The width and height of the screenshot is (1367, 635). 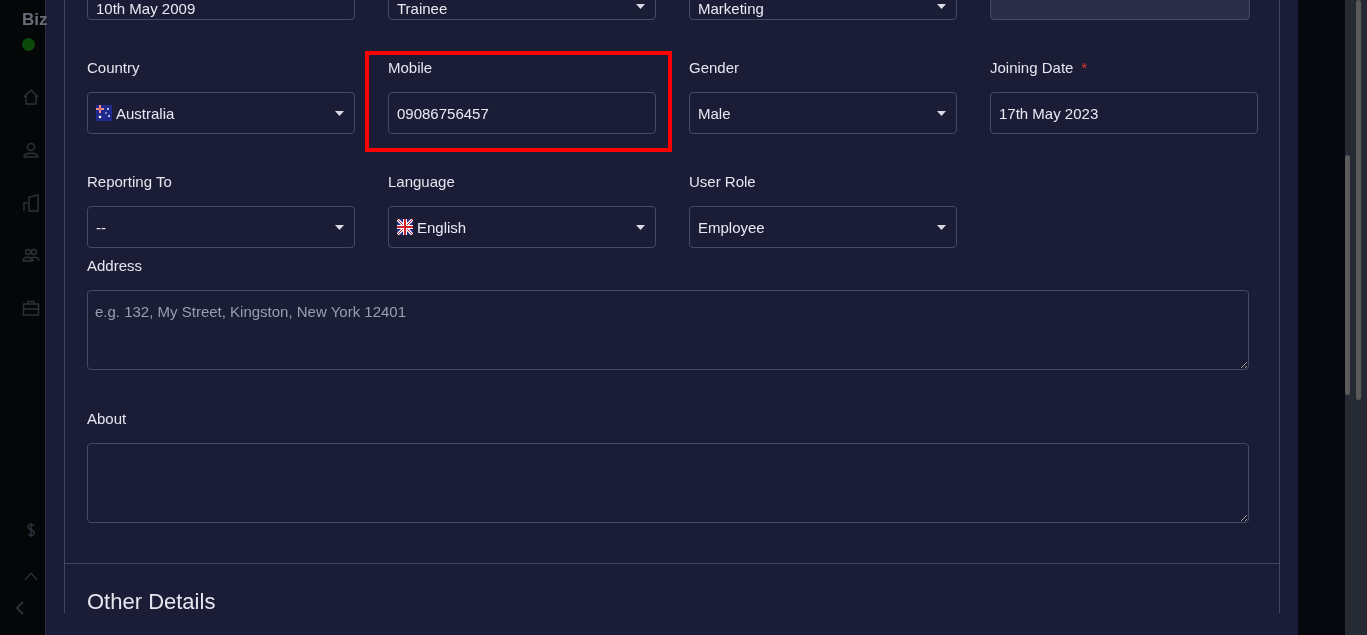 I want to click on select-field: Employee, so click(x=823, y=227).